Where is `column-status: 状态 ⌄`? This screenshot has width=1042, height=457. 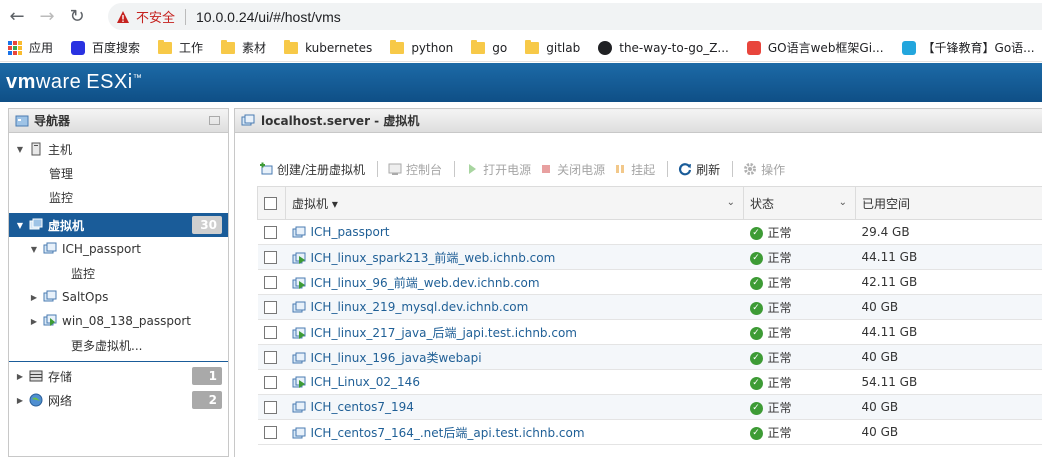 column-status: 状态 ⌄ is located at coordinates (799, 203).